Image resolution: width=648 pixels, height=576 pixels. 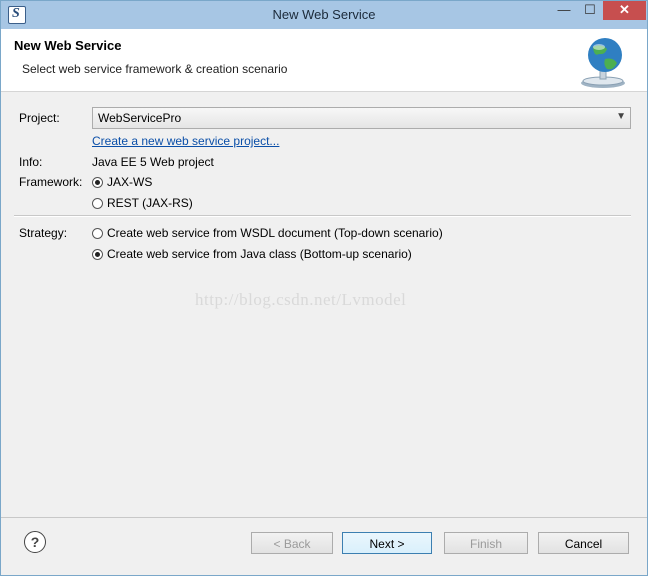 What do you see at coordinates (130, 182) in the screenshot?
I see `framework-option-label: JAX-WS` at bounding box center [130, 182].